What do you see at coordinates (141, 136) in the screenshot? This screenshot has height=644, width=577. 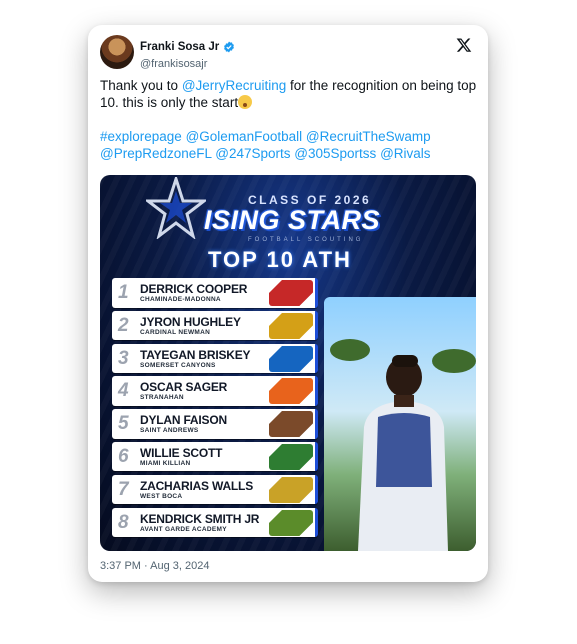 I see `hashtag-link: #explorepage` at bounding box center [141, 136].